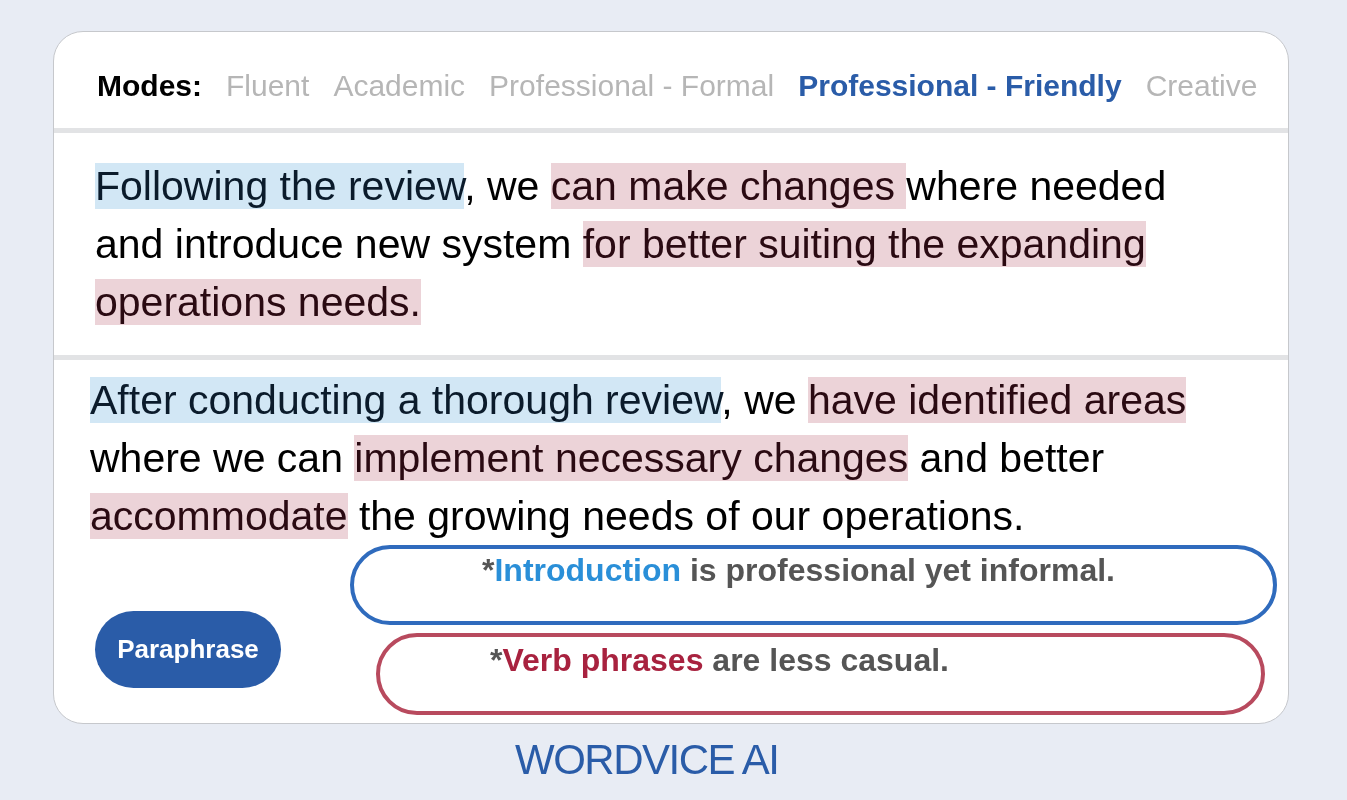 The height and width of the screenshot is (800, 1347). Describe the element at coordinates (647, 759) in the screenshot. I see `logo-text: WORDVICE AI` at that location.